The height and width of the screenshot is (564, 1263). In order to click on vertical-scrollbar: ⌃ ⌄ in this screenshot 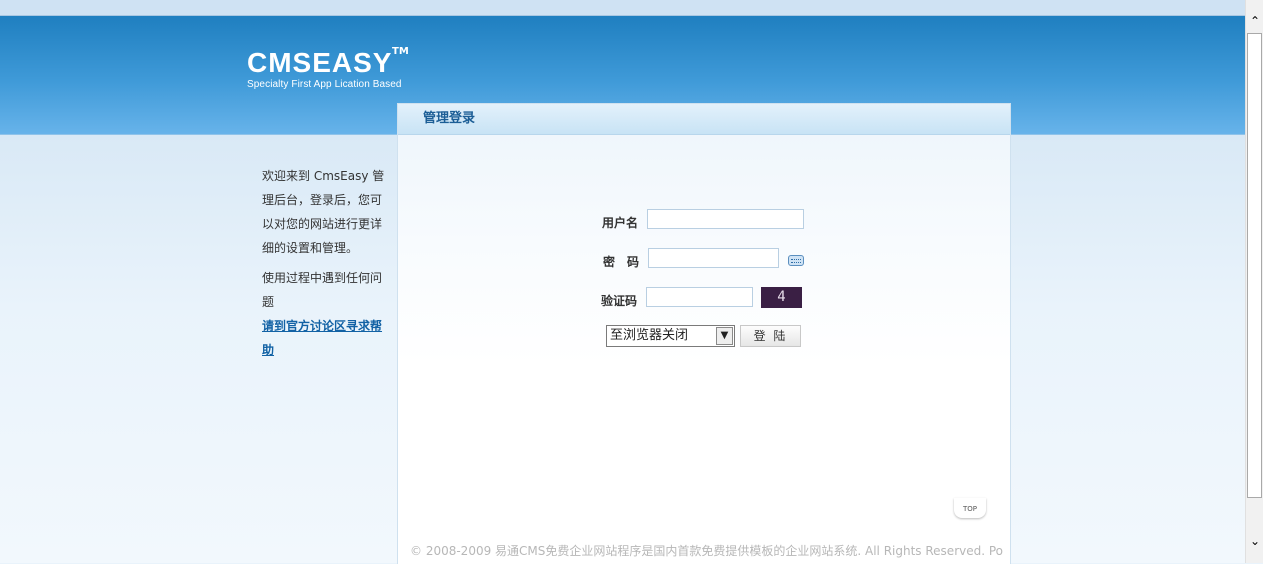, I will do `click(1254, 281)`.